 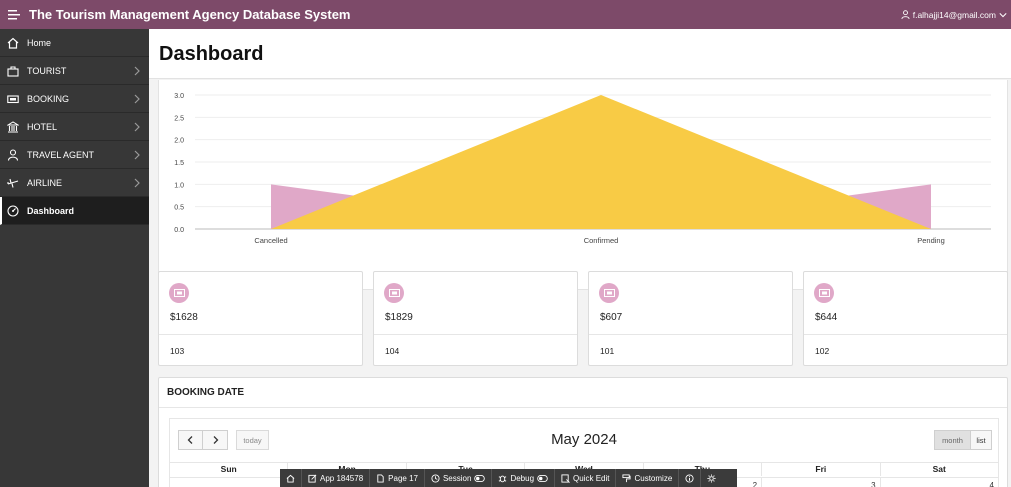 I want to click on info-icon, so click(x=689, y=478).